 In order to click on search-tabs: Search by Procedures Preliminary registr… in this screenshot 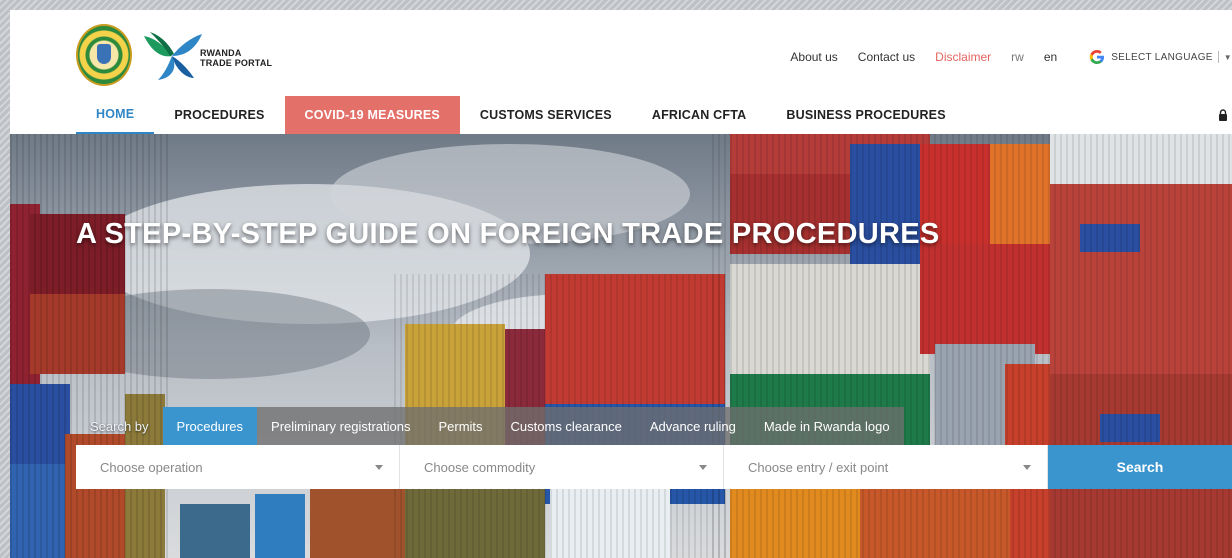, I will do `click(490, 426)`.